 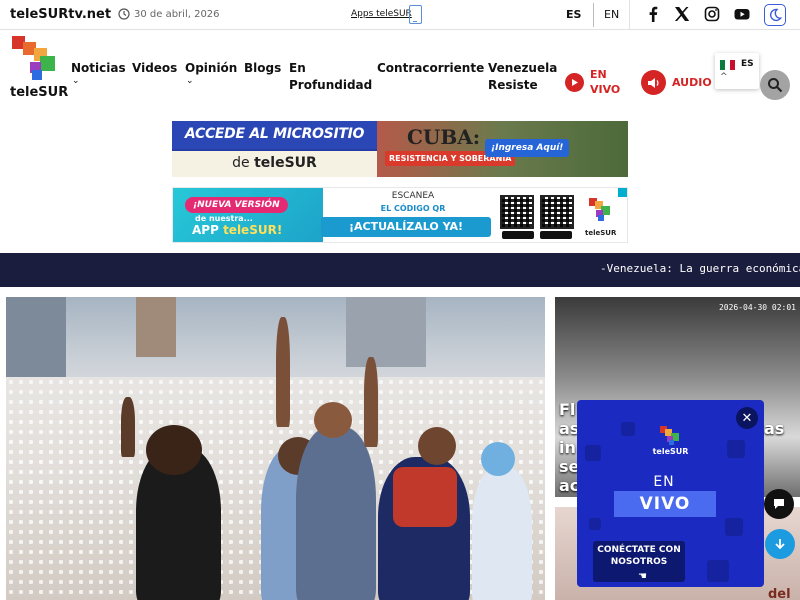 I want to click on audio-button: AUDIO, so click(x=676, y=82).